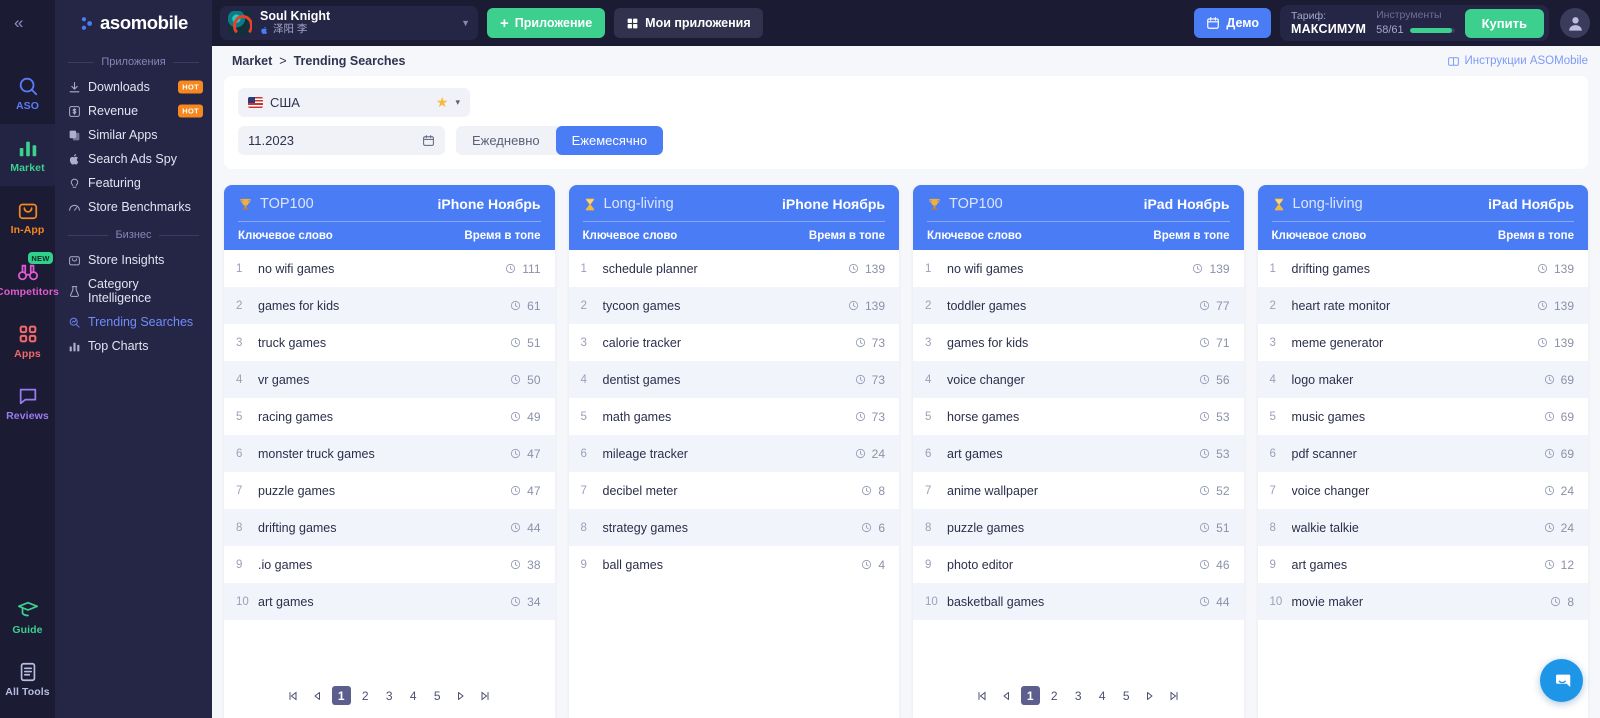 The width and height of the screenshot is (1600, 718). What do you see at coordinates (27, 93) in the screenshot?
I see `rail-item-aso: ASO` at bounding box center [27, 93].